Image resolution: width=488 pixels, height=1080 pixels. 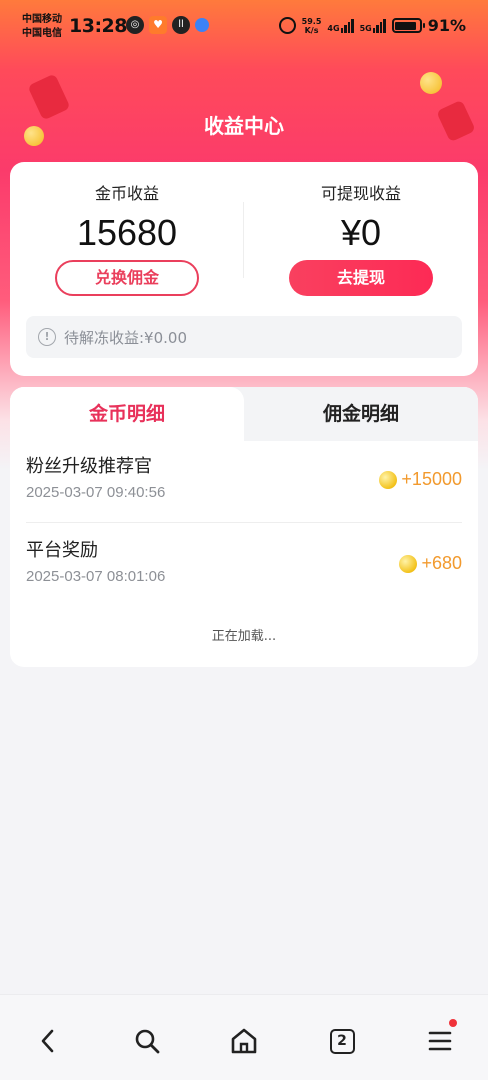 I want to click on signal-icon-sim1: 4G, so click(x=340, y=25).